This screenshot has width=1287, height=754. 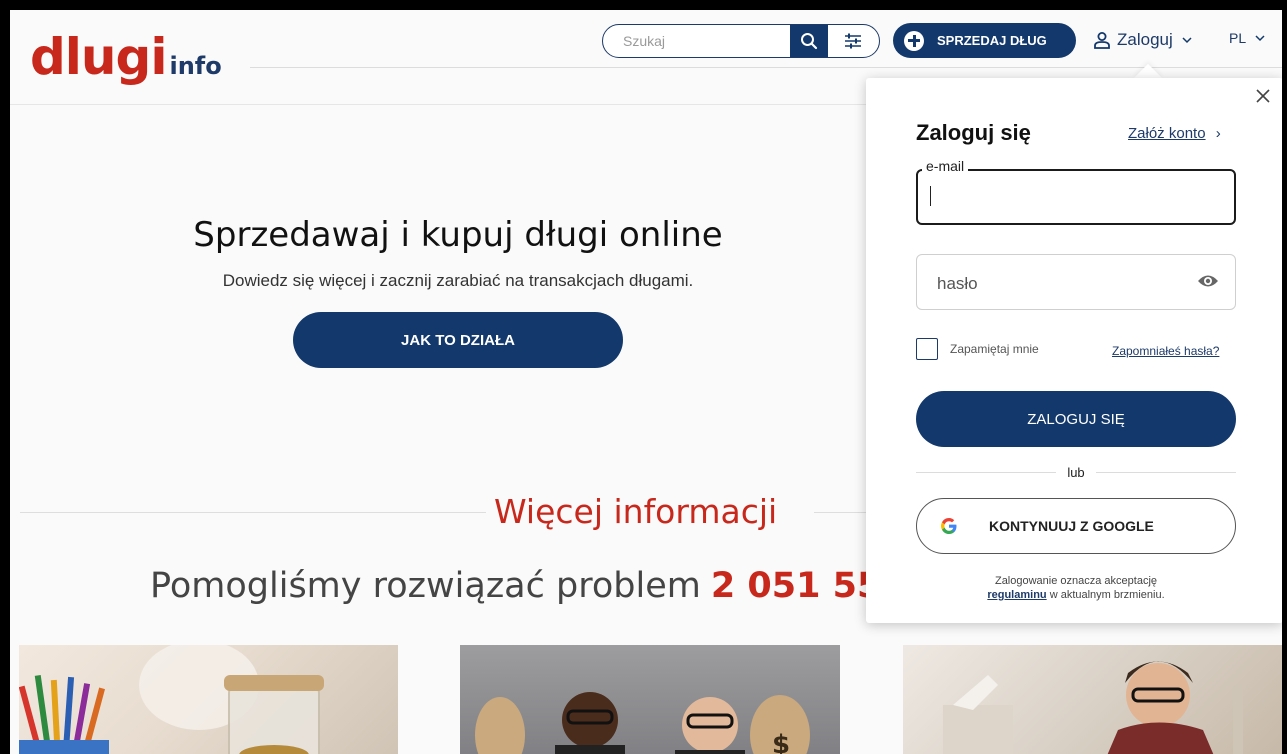 I want to click on sell-debt-button: SPRZEDAJ DŁUG, so click(x=984, y=40).